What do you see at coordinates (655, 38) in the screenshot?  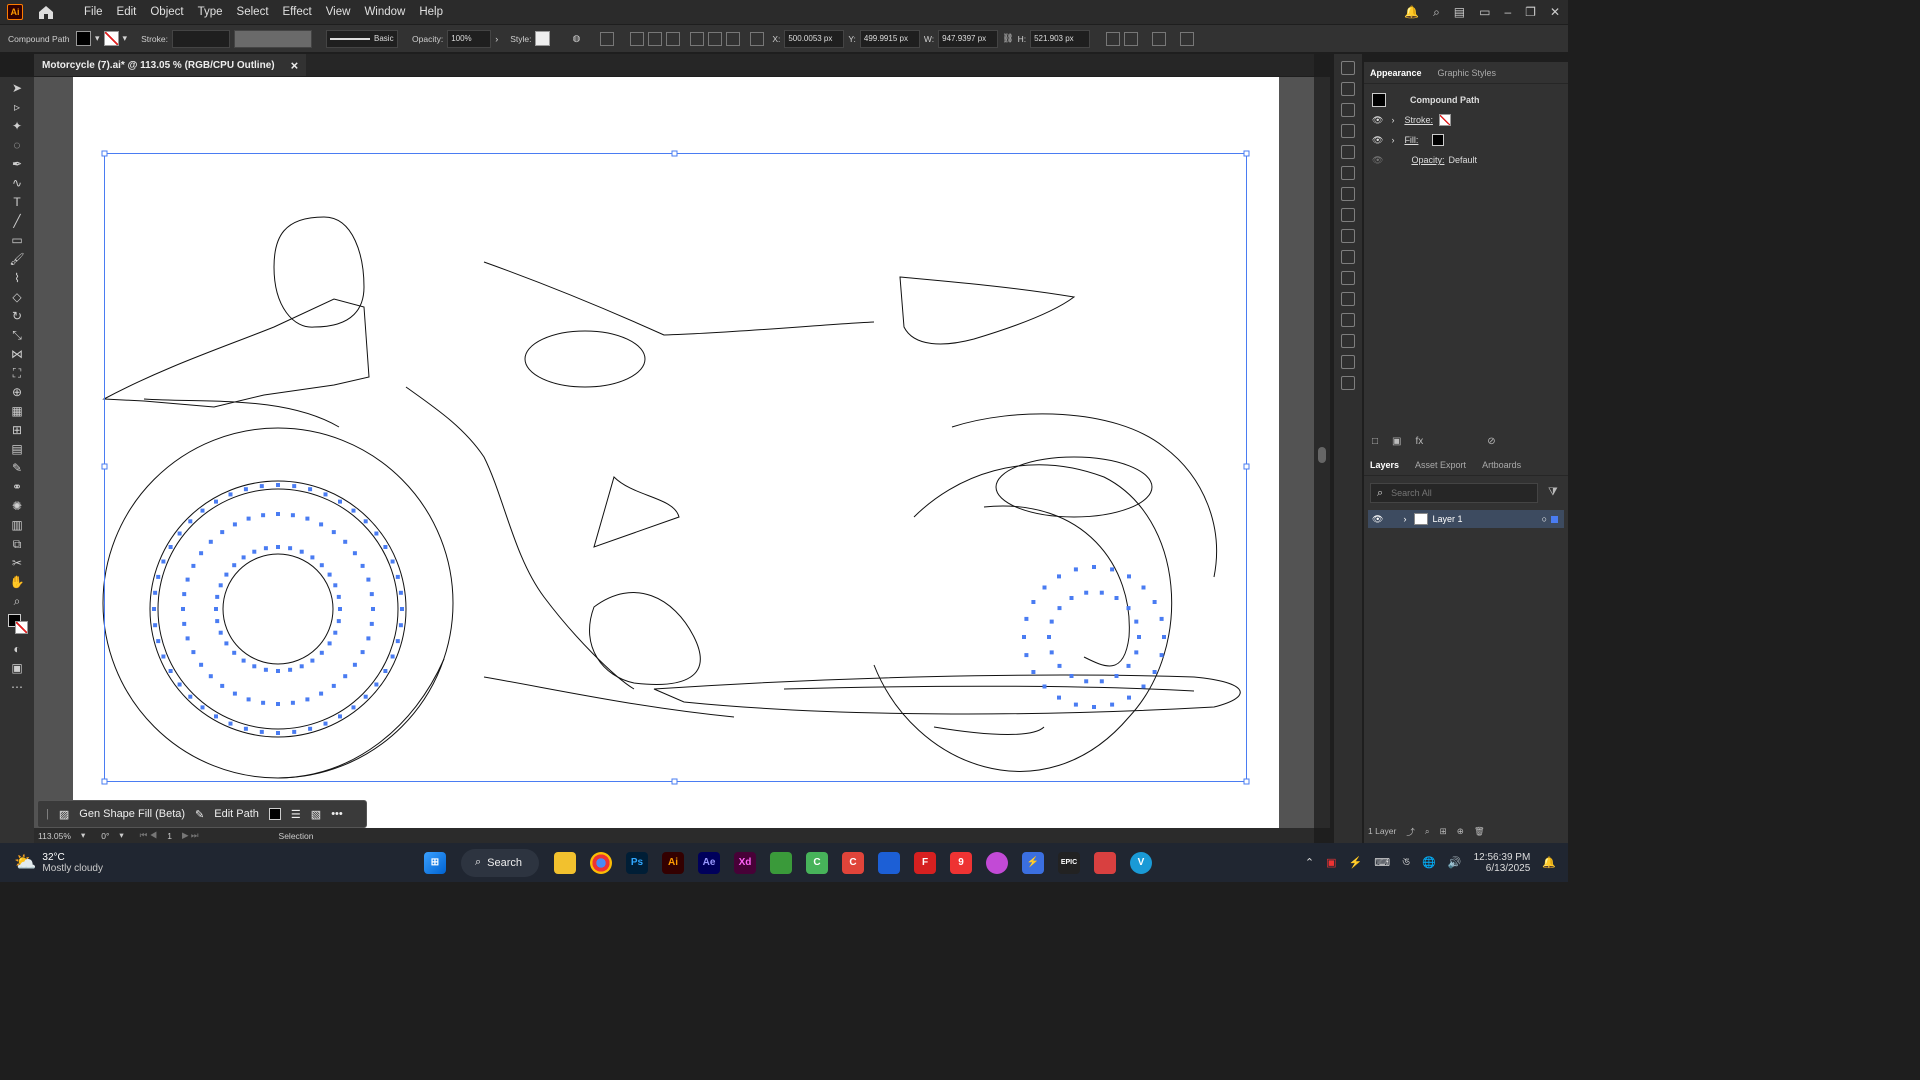 I see `align-center-icon` at bounding box center [655, 38].